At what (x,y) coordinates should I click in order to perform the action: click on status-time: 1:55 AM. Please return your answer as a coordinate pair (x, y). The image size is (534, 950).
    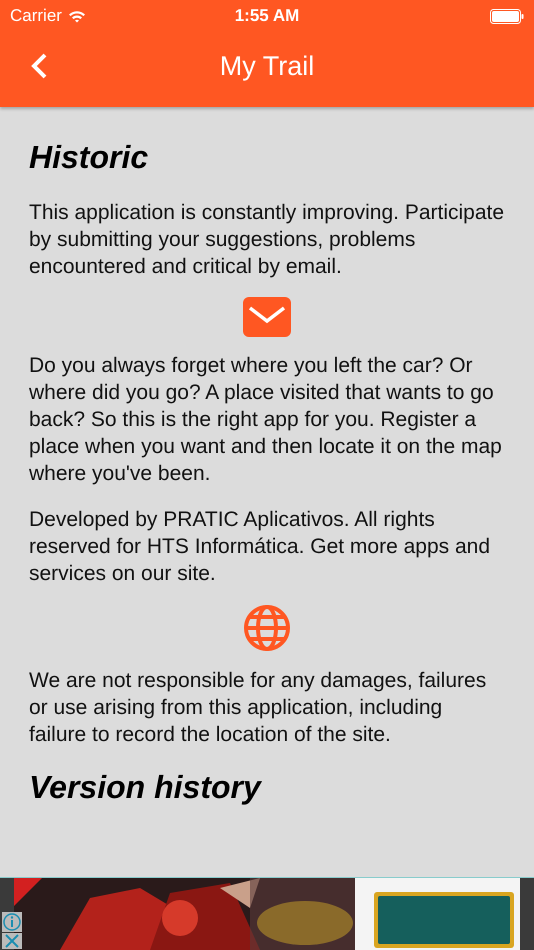
    Looking at the image, I should click on (267, 16).